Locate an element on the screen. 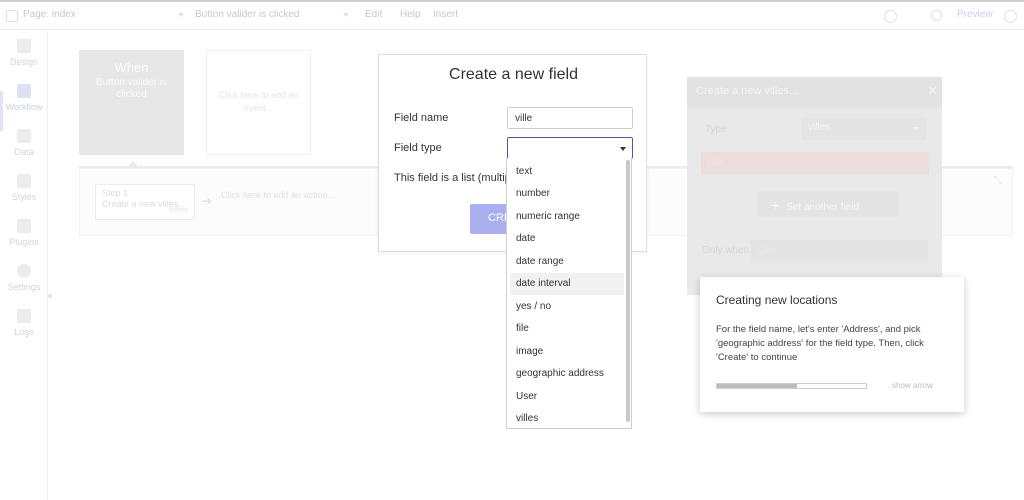 The image size is (1024, 500). event-caret-icon is located at coordinates (346, 15).